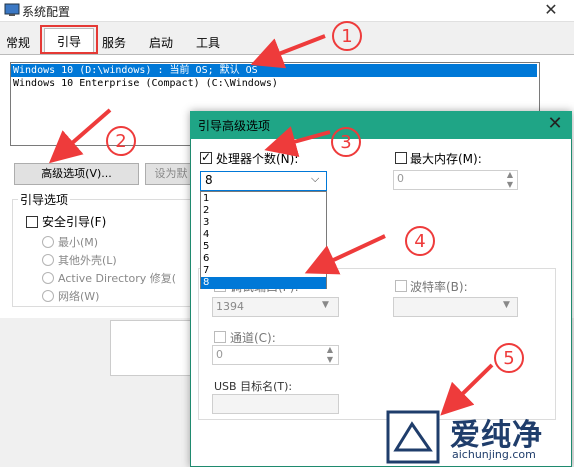 This screenshot has height=467, width=574. What do you see at coordinates (274, 70) in the screenshot?
I see `os-list-item: Windows 10 (D:\windows) : 当前 OS; 默认 OS` at bounding box center [274, 70].